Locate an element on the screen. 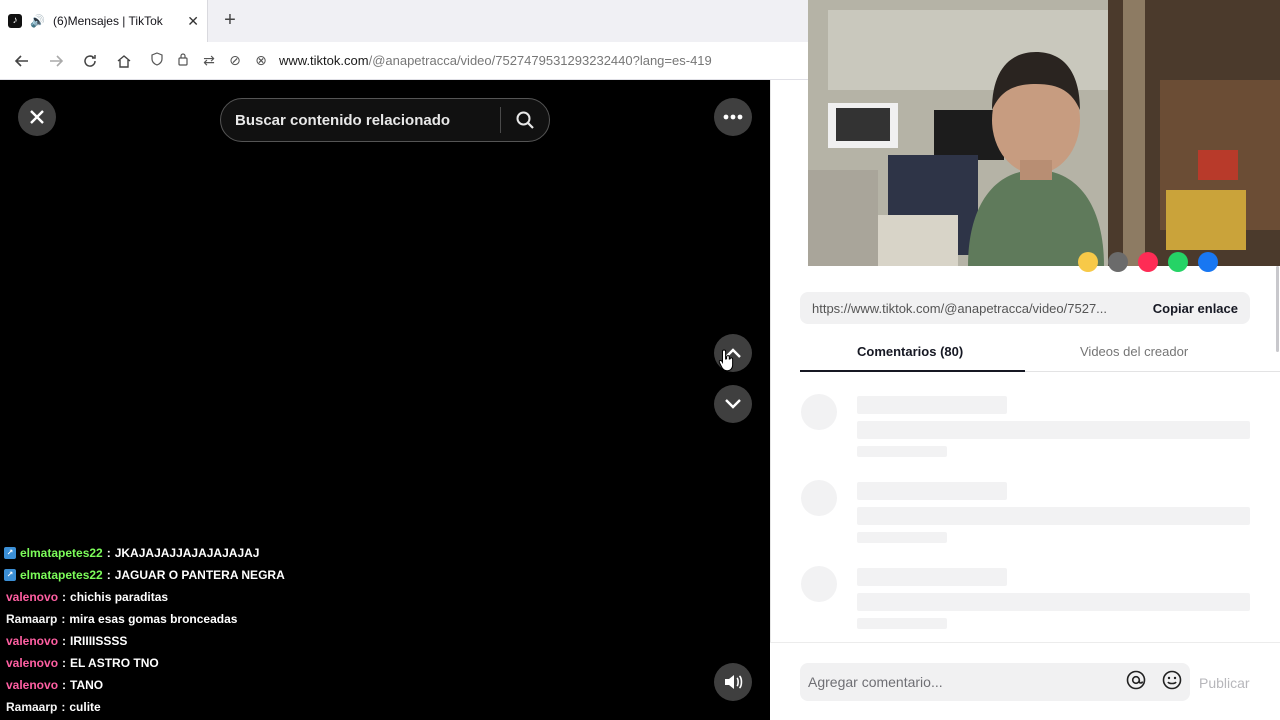  chat-message: Ramaarp: mira esas gomas bronceadas is located at coordinates (254, 619).